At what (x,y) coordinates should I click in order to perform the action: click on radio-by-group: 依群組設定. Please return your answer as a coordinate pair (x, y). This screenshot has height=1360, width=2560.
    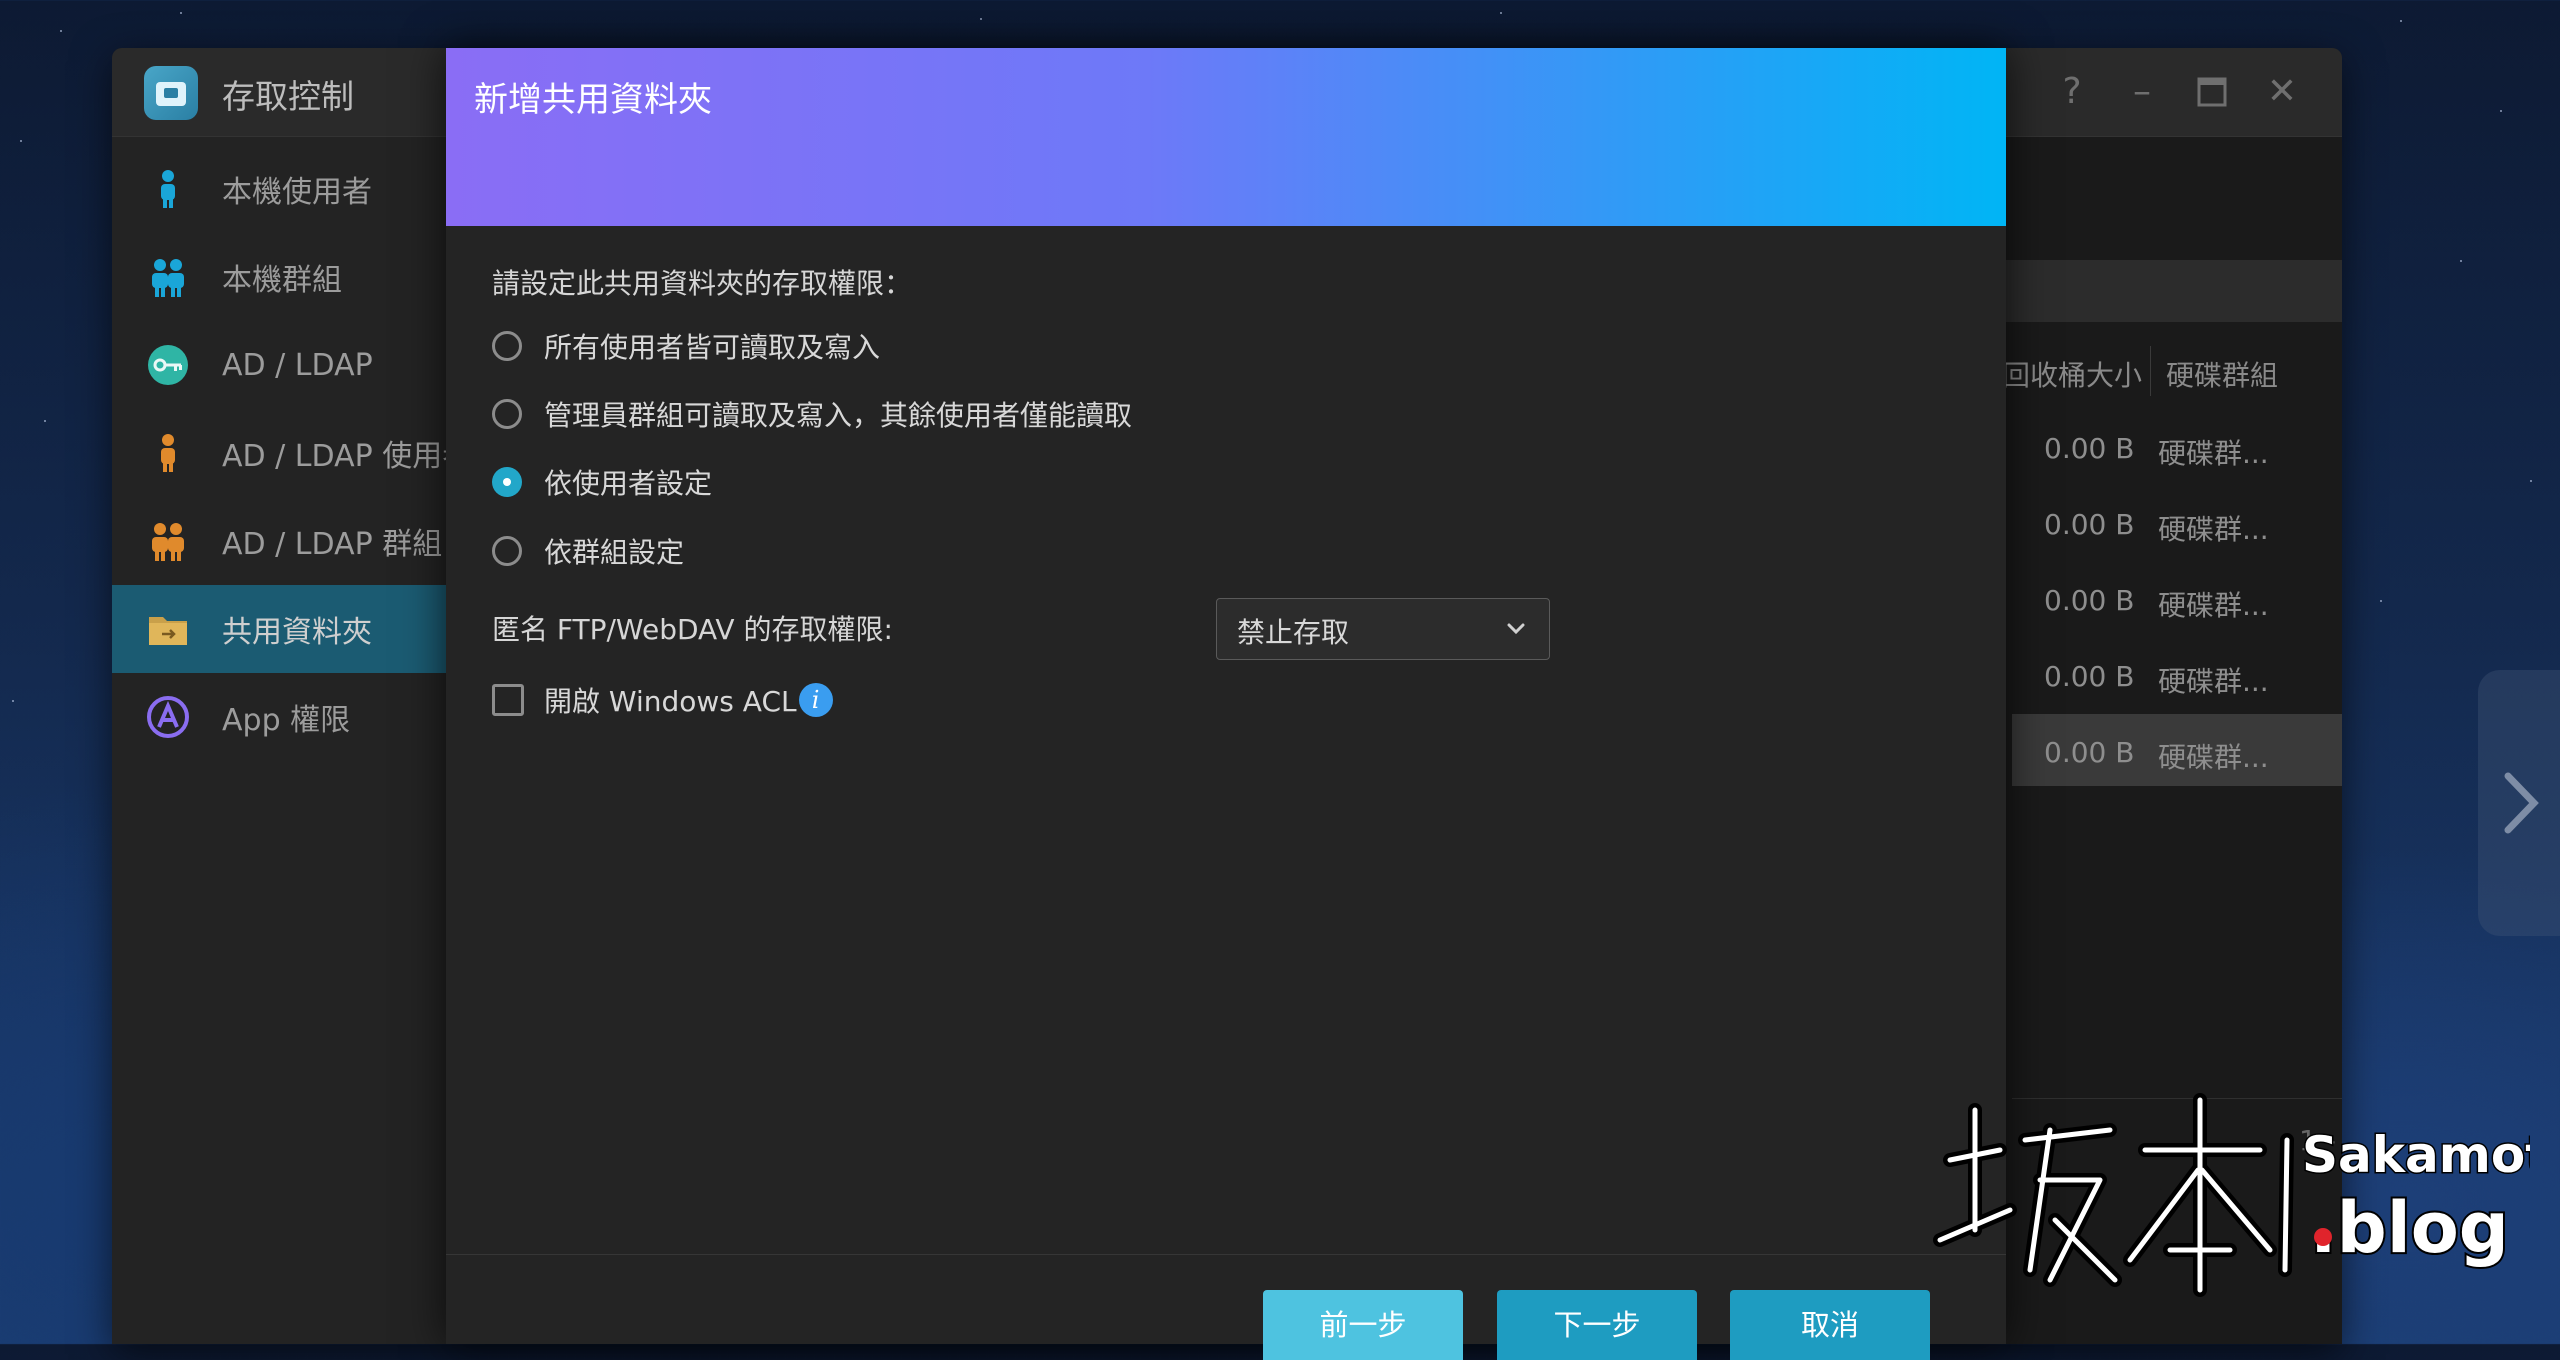
    Looking at the image, I should click on (588, 551).